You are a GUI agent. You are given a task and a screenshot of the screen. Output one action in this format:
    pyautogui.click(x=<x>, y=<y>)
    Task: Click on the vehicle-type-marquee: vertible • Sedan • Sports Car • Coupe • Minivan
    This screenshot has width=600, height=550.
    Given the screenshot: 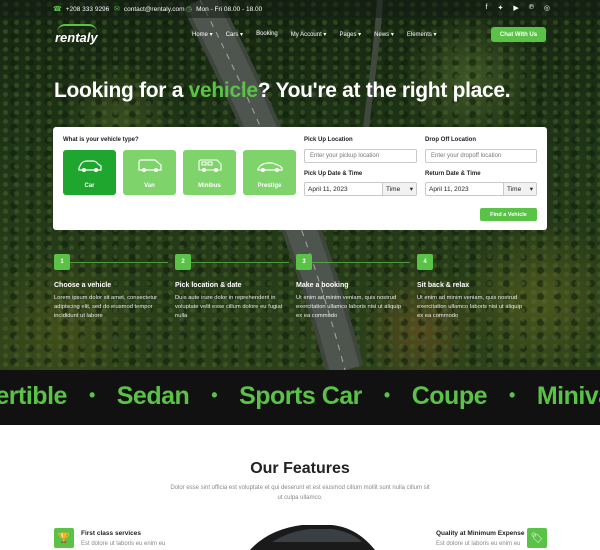 What is the action you would take?
    pyautogui.click(x=300, y=397)
    